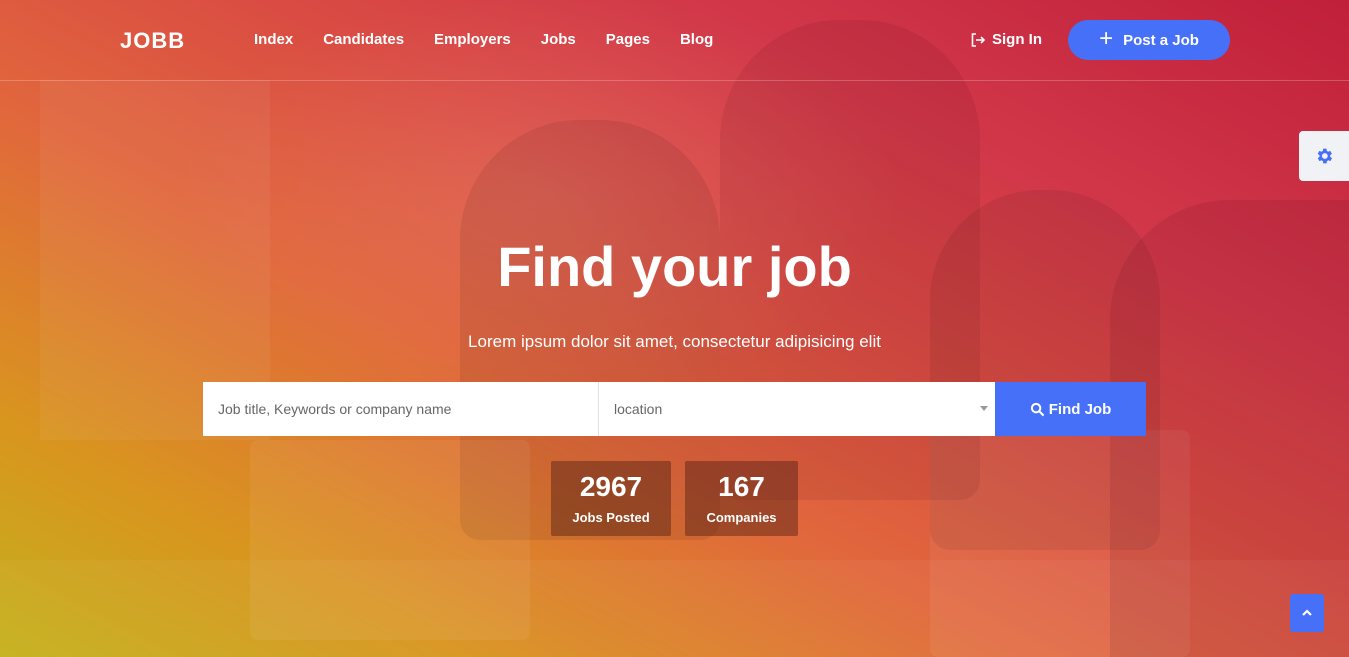 The width and height of the screenshot is (1349, 657). What do you see at coordinates (1037, 409) in the screenshot?
I see `search-icon` at bounding box center [1037, 409].